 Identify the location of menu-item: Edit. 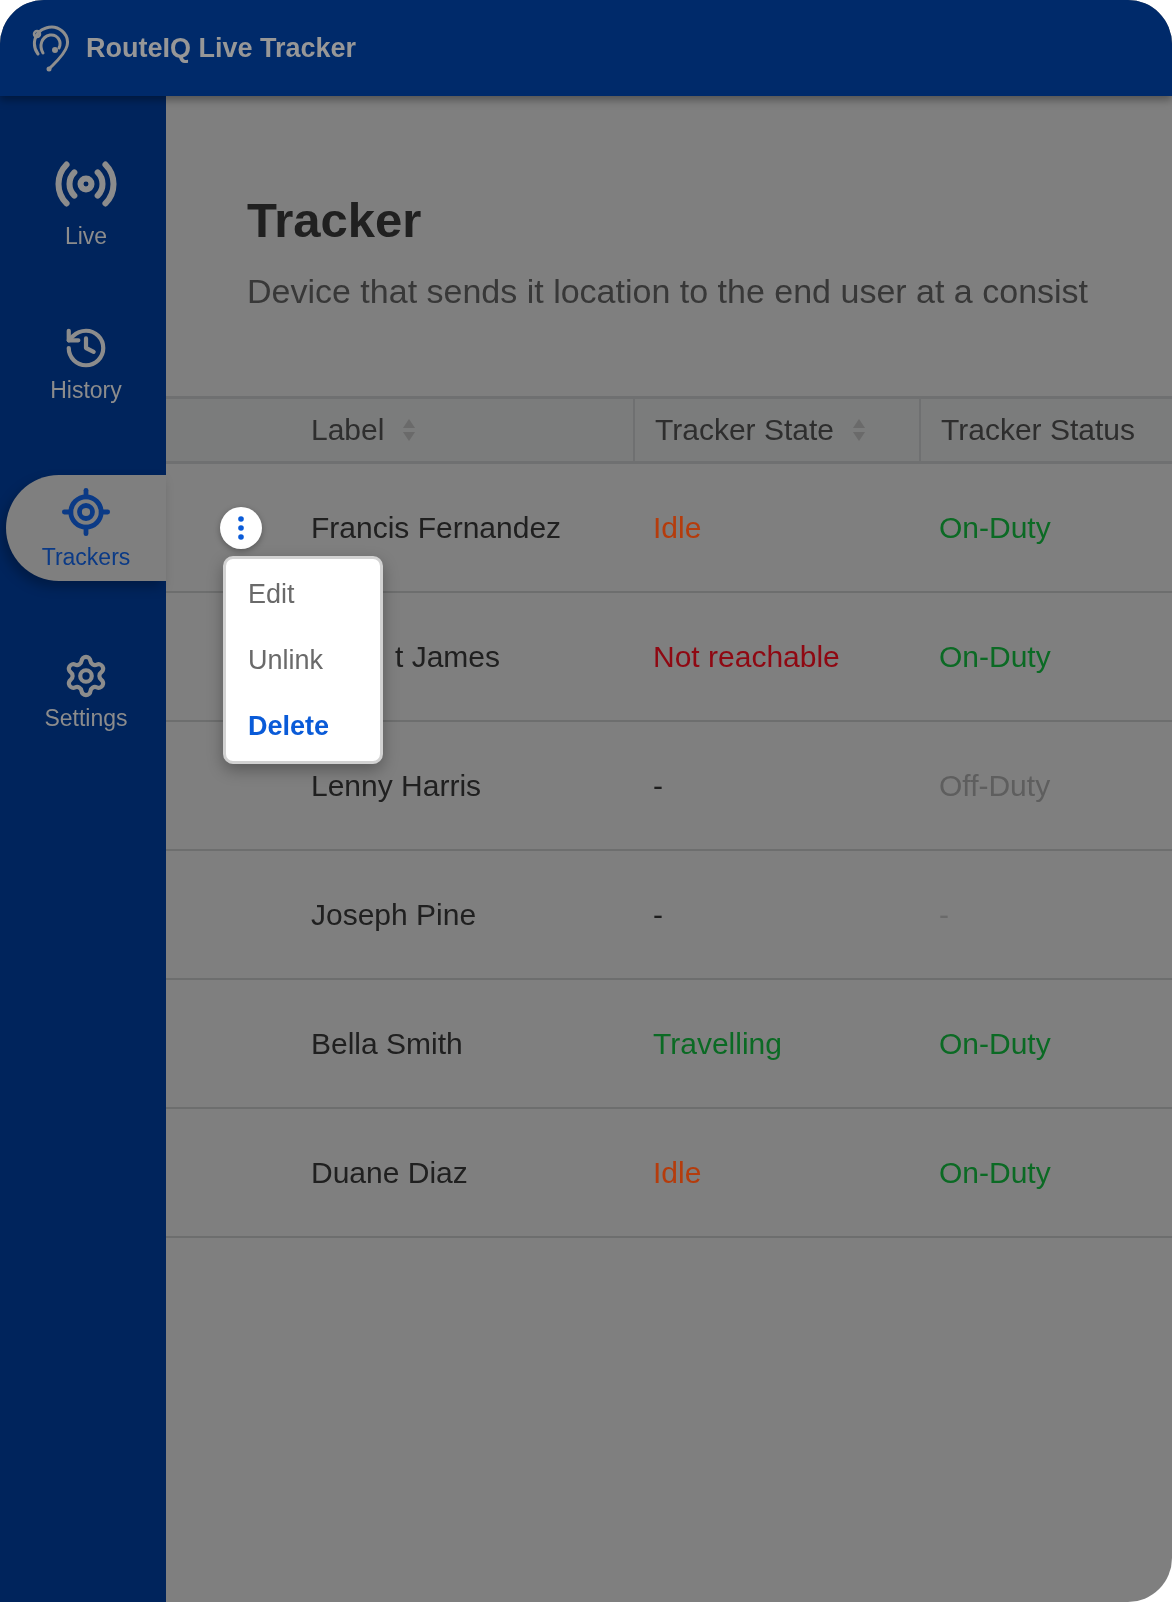
(303, 594).